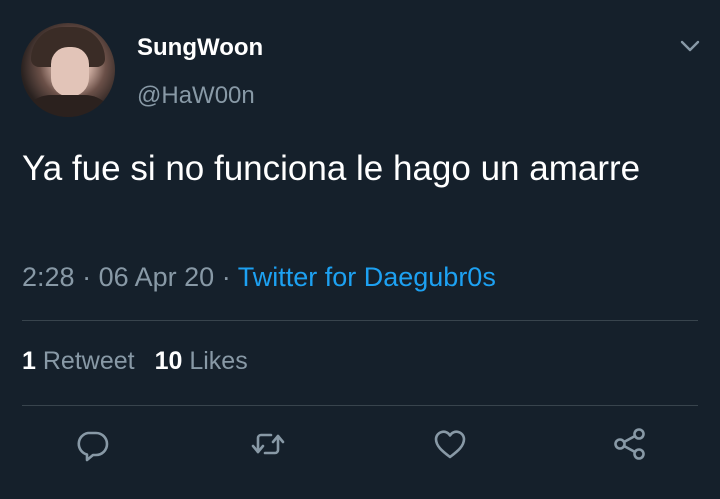 Image resolution: width=720 pixels, height=499 pixels. Describe the element at coordinates (168, 361) in the screenshot. I see `likes-count: 10` at that location.